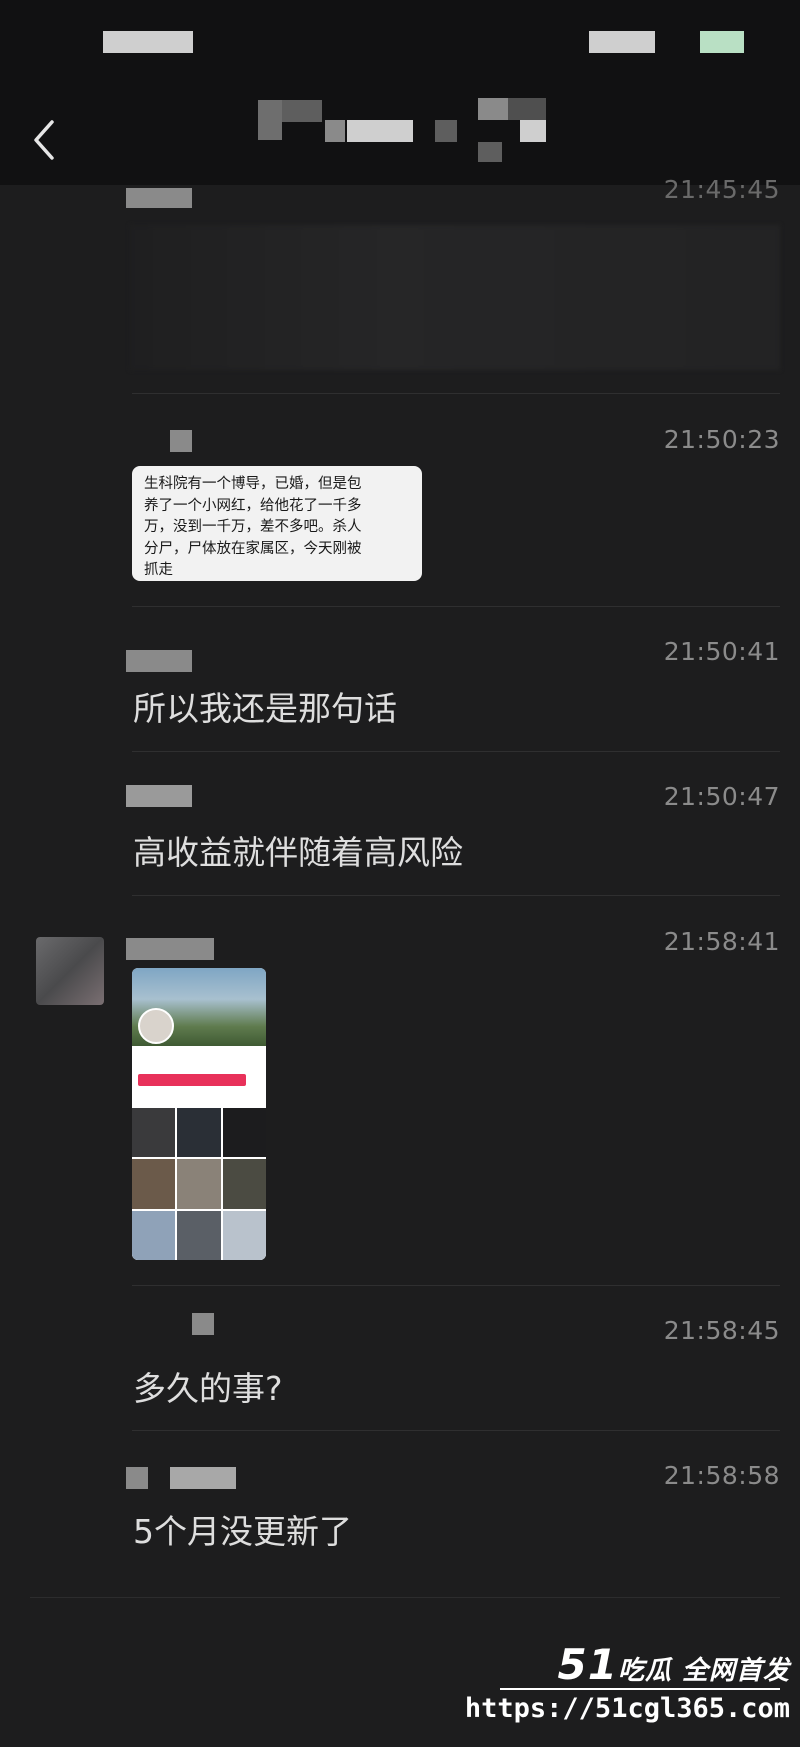 This screenshot has height=1747, width=800. I want to click on message-timestamp: 21:58:58, so click(721, 1475).